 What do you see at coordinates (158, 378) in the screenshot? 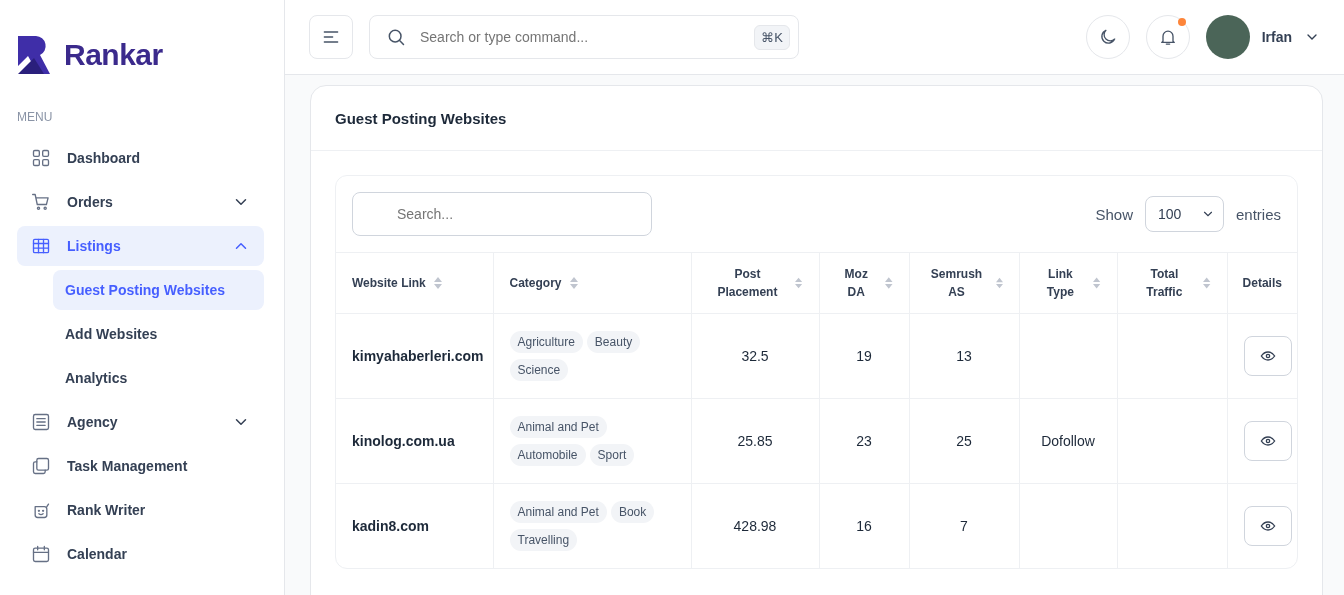
I see `submenu-item: Analytics` at bounding box center [158, 378].